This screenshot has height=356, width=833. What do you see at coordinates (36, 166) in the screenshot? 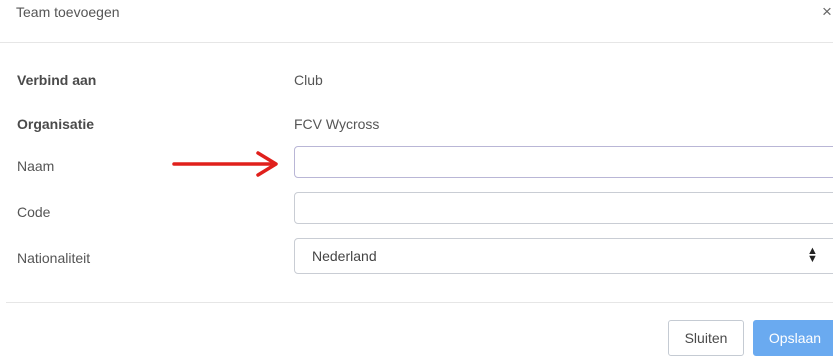
I see `naam-label: Naam` at bounding box center [36, 166].